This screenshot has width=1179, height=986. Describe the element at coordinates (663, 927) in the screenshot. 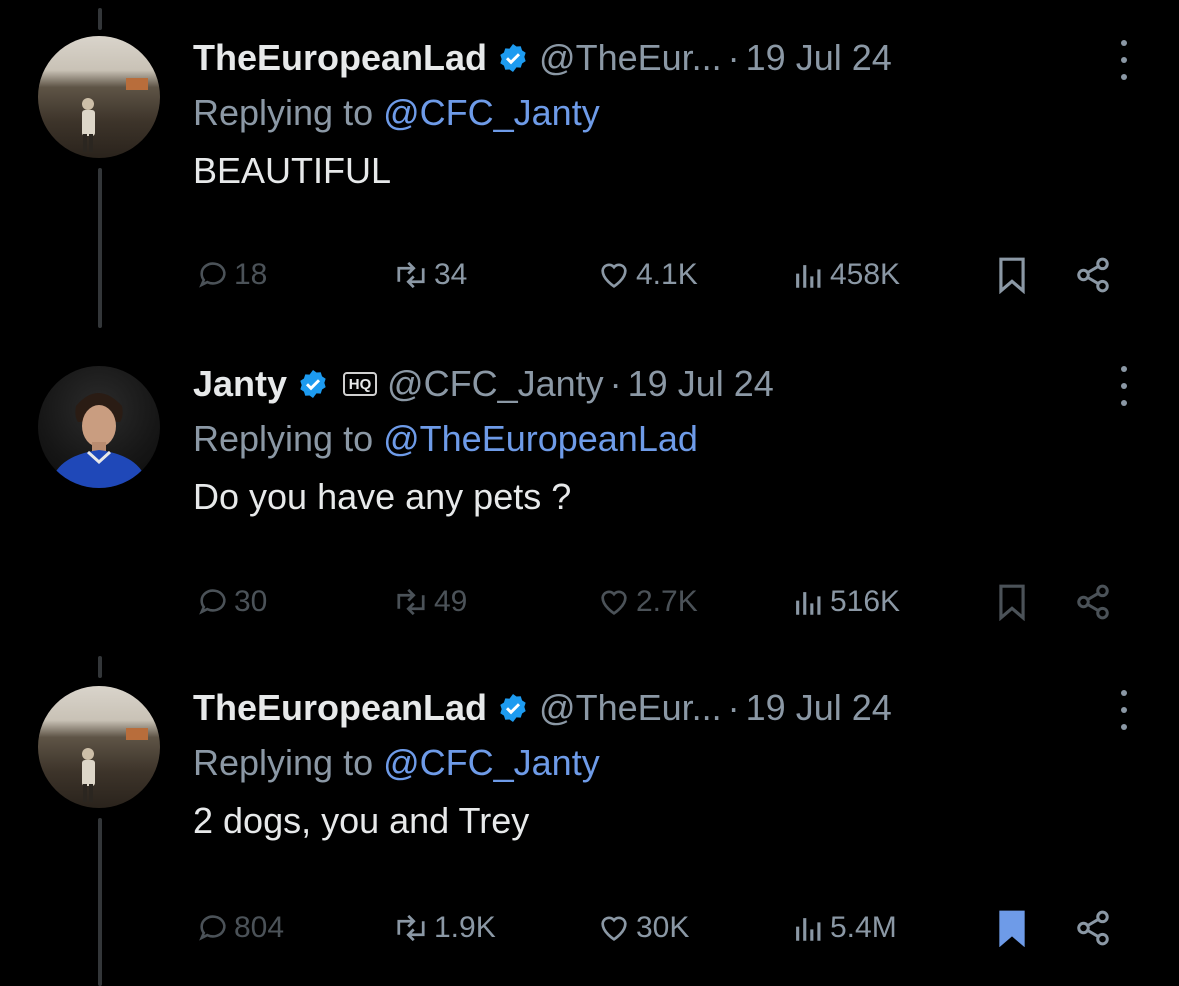

I see `like-count: 30K` at that location.